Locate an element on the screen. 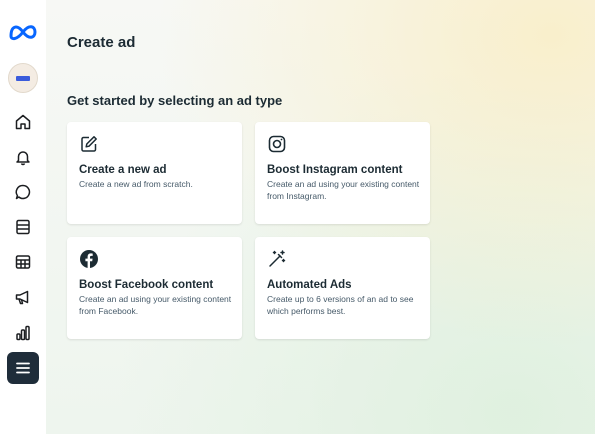 Image resolution: width=595 pixels, height=434 pixels. home-icon is located at coordinates (23, 122).